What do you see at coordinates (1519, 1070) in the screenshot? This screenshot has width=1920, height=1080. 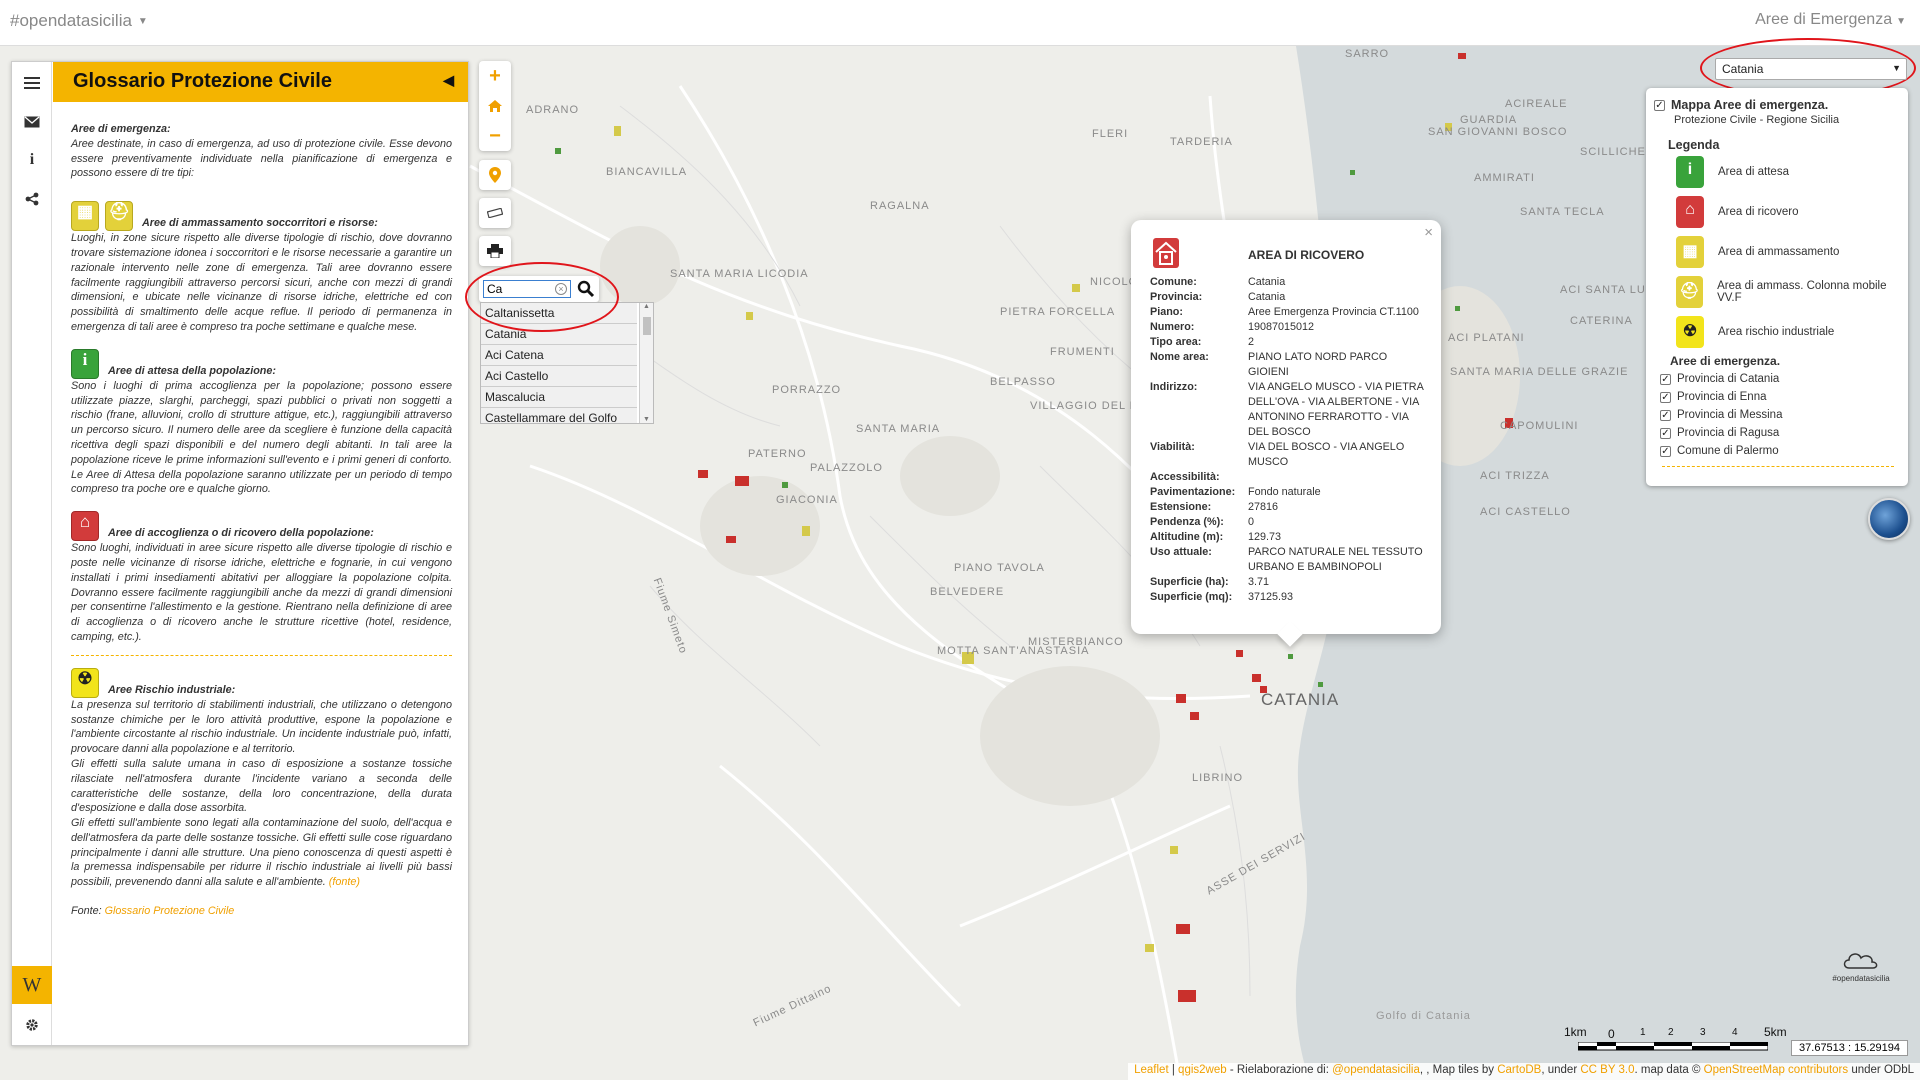 I see `cartodb-link: CartoDB` at bounding box center [1519, 1070].